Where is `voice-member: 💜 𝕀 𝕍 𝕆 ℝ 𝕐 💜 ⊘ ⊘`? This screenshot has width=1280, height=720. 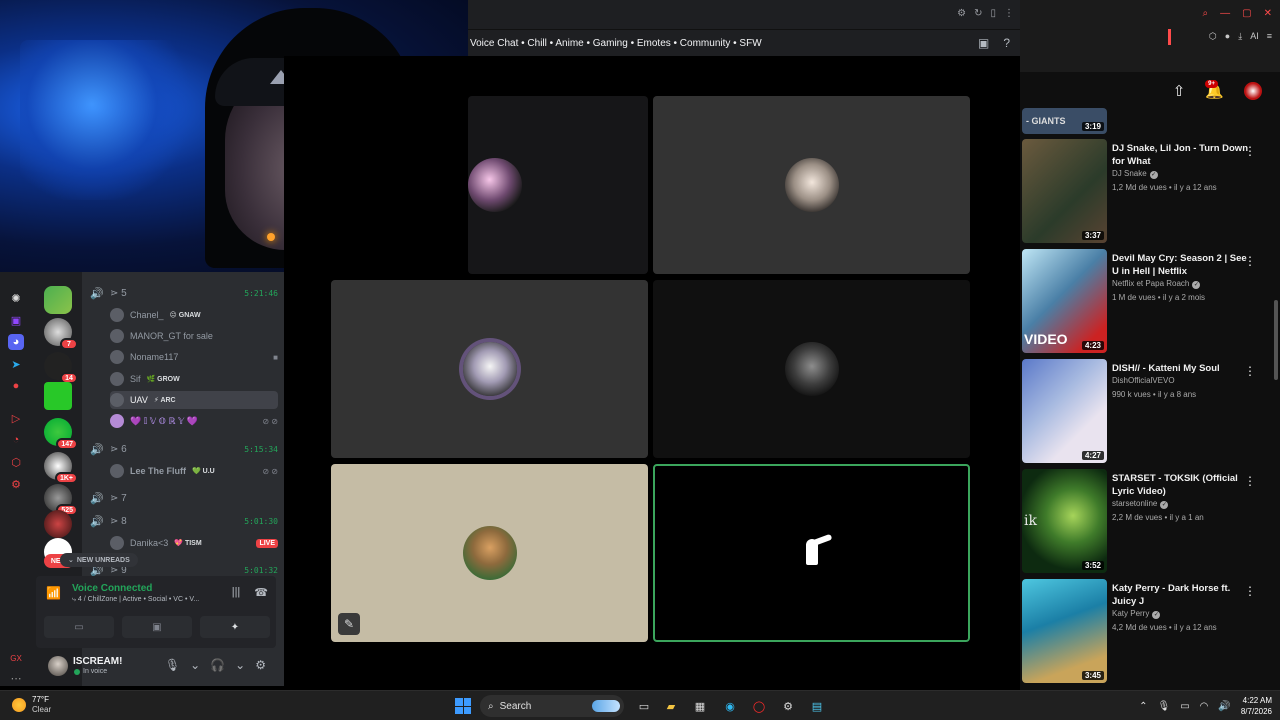
voice-member: 💜 𝕀 𝕍 𝕆 ℝ 𝕐 💜 ⊘ ⊘ is located at coordinates (194, 421).